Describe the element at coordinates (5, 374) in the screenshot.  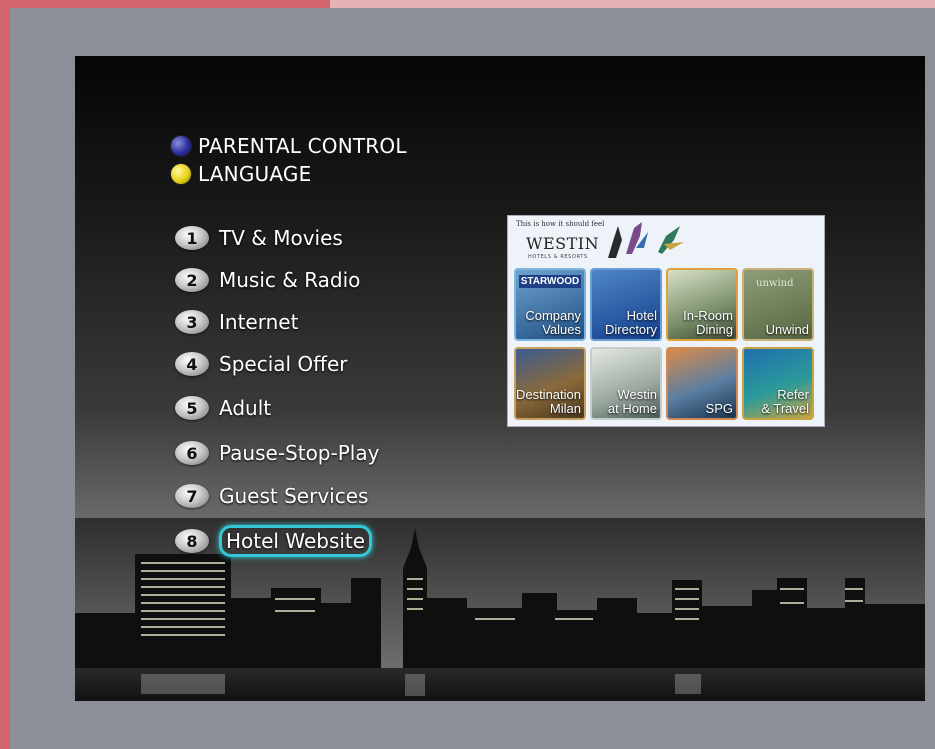
I see `left-edge-bar` at that location.